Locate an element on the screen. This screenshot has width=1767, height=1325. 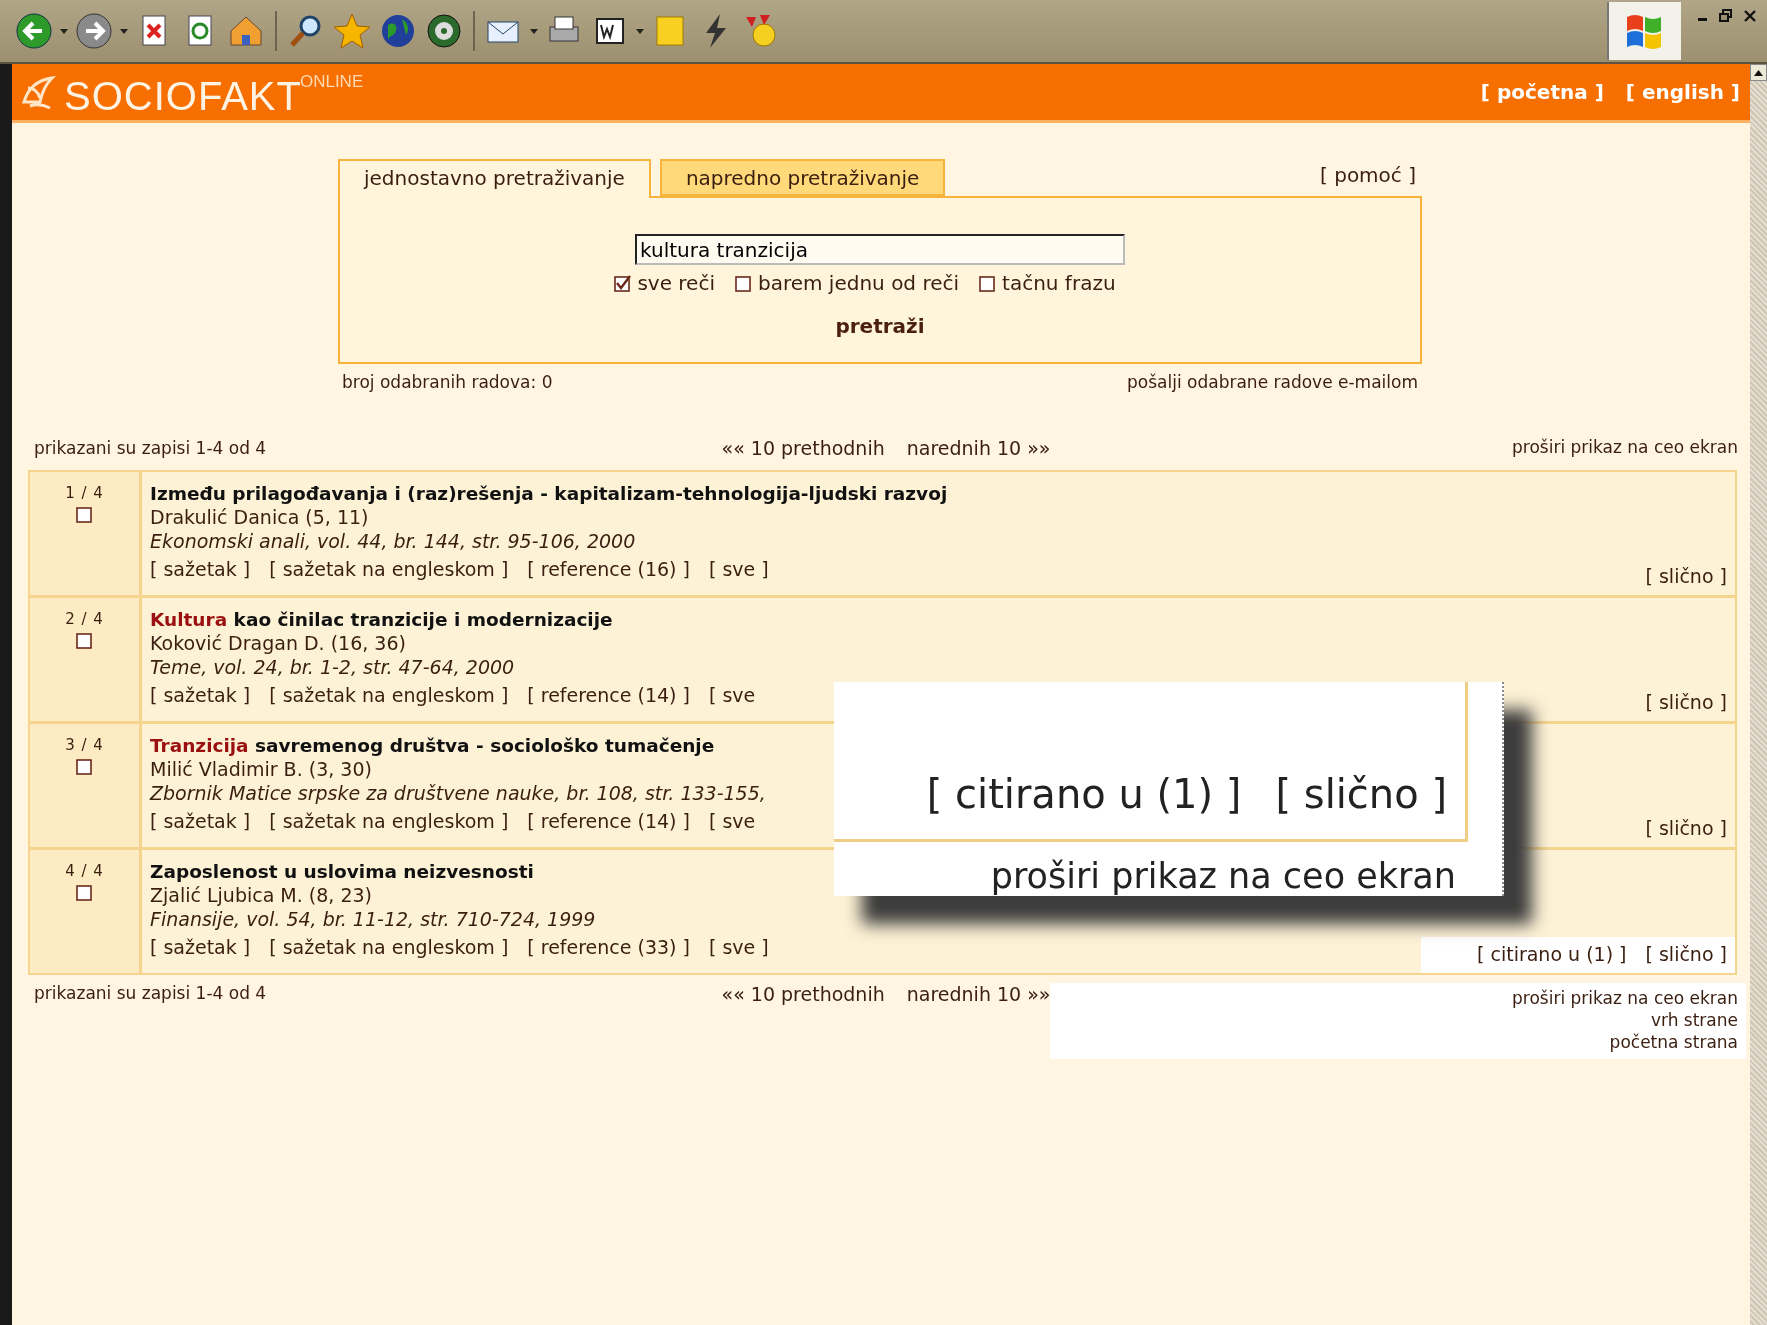
option-label: barem jednu od reči is located at coordinates (859, 283).